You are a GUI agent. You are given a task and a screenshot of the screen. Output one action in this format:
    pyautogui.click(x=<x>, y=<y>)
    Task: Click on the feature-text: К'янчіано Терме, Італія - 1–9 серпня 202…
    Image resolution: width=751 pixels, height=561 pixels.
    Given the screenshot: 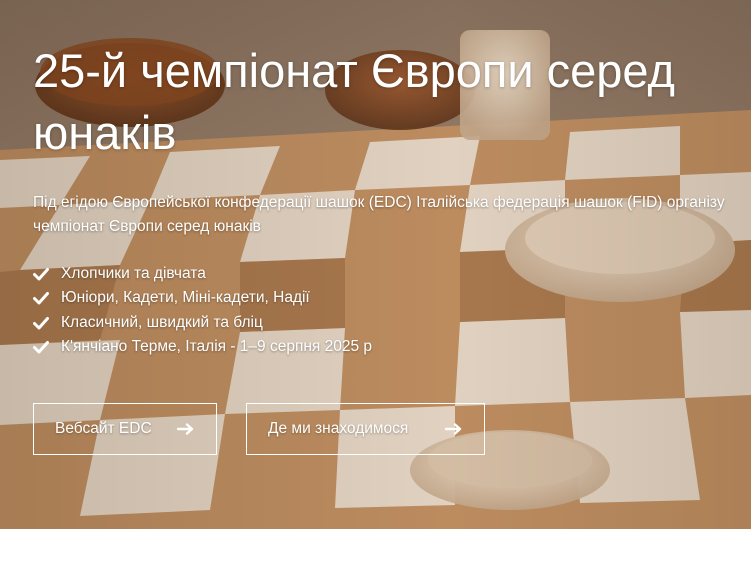 What is the action you would take?
    pyautogui.click(x=217, y=347)
    